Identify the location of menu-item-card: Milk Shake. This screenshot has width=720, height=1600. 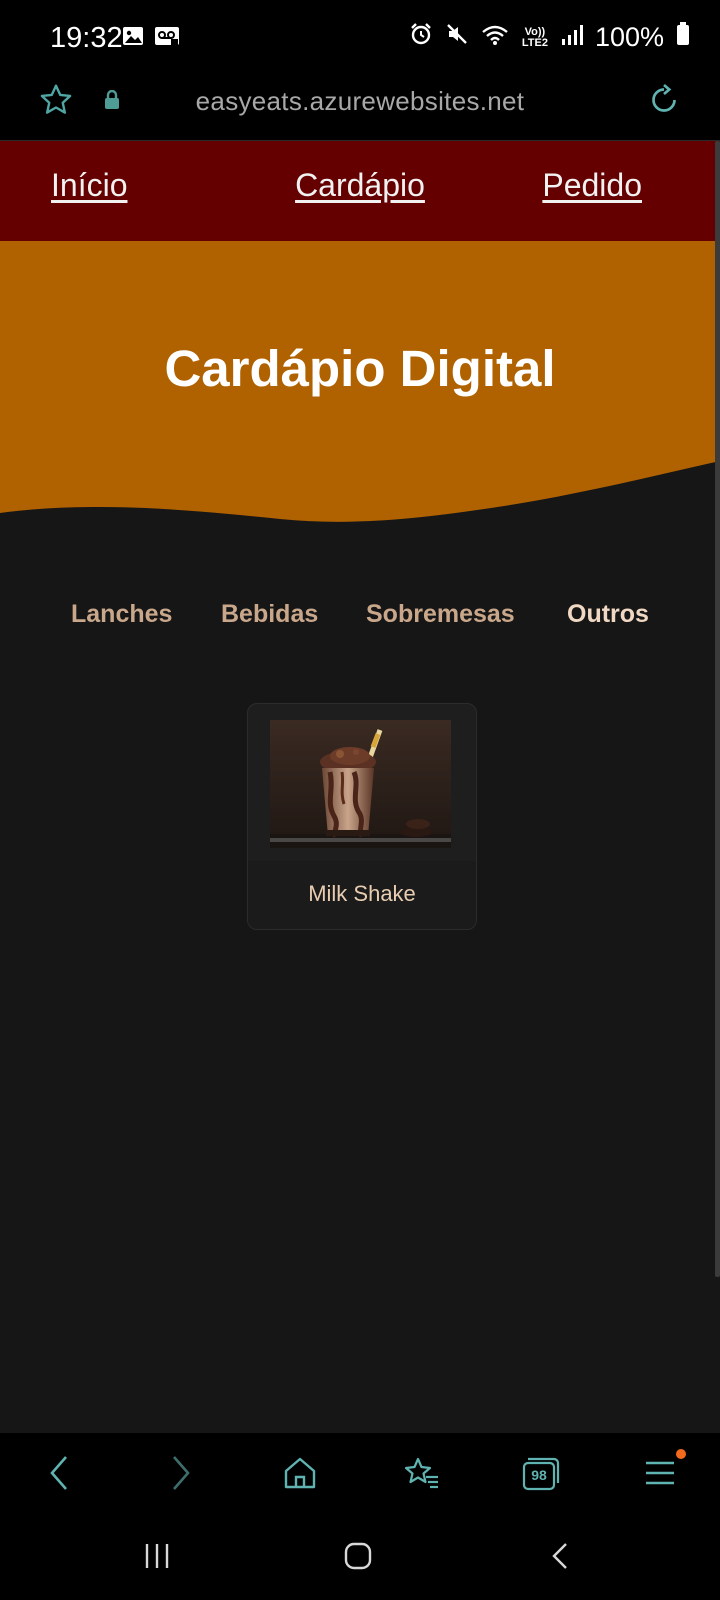
(362, 816).